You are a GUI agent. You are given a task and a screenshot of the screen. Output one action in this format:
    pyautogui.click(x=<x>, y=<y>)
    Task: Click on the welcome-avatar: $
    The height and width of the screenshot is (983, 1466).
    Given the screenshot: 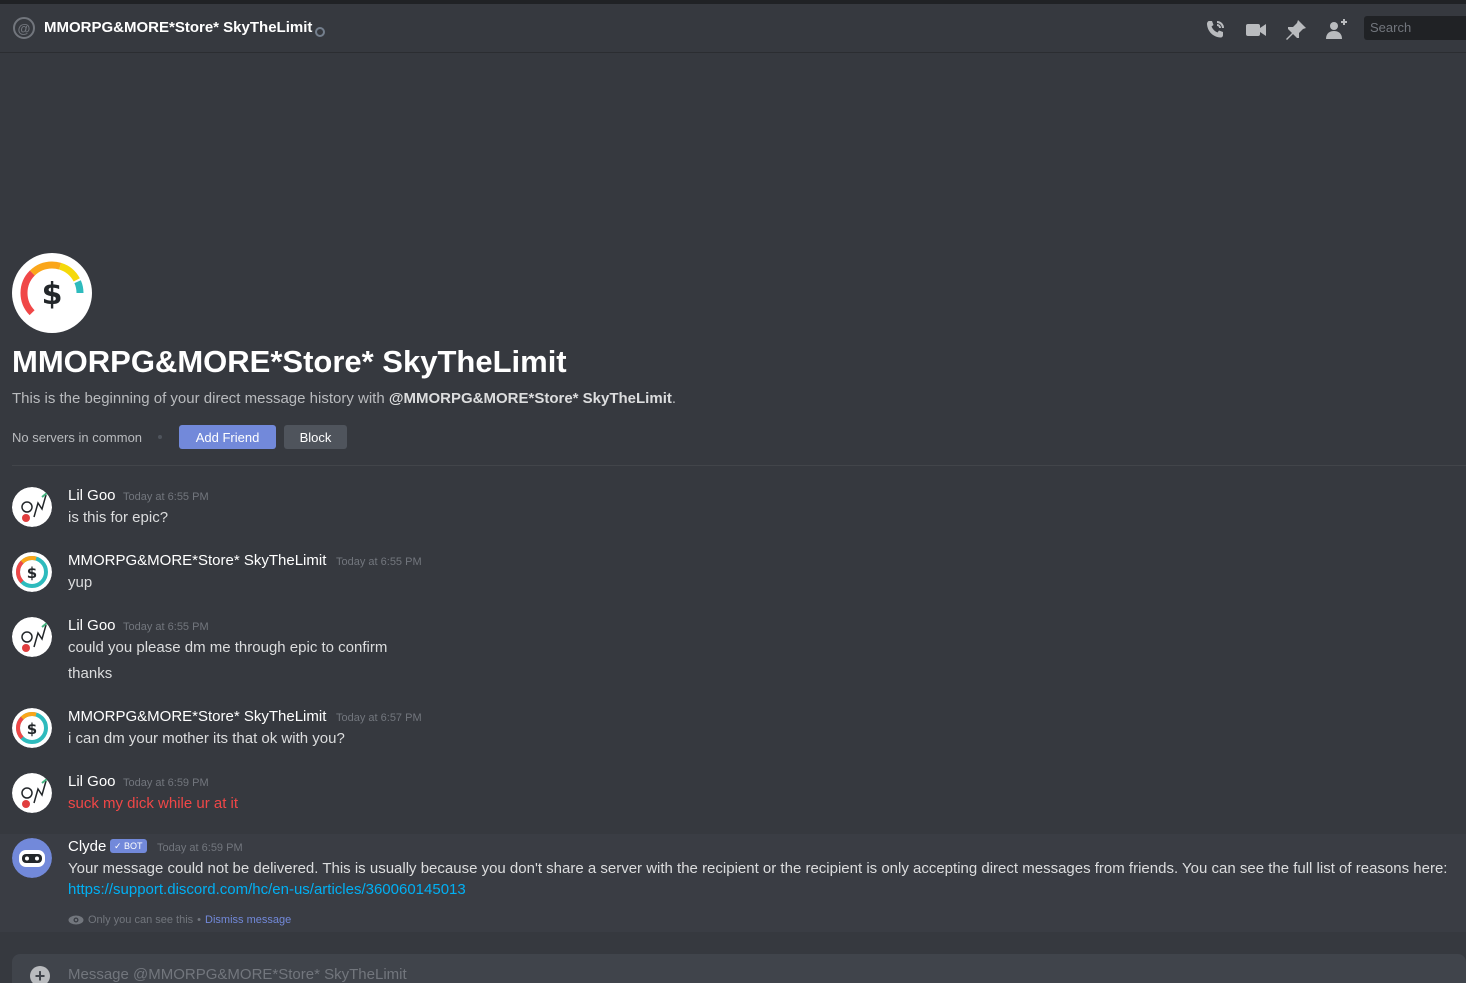 What is the action you would take?
    pyautogui.click(x=52, y=293)
    